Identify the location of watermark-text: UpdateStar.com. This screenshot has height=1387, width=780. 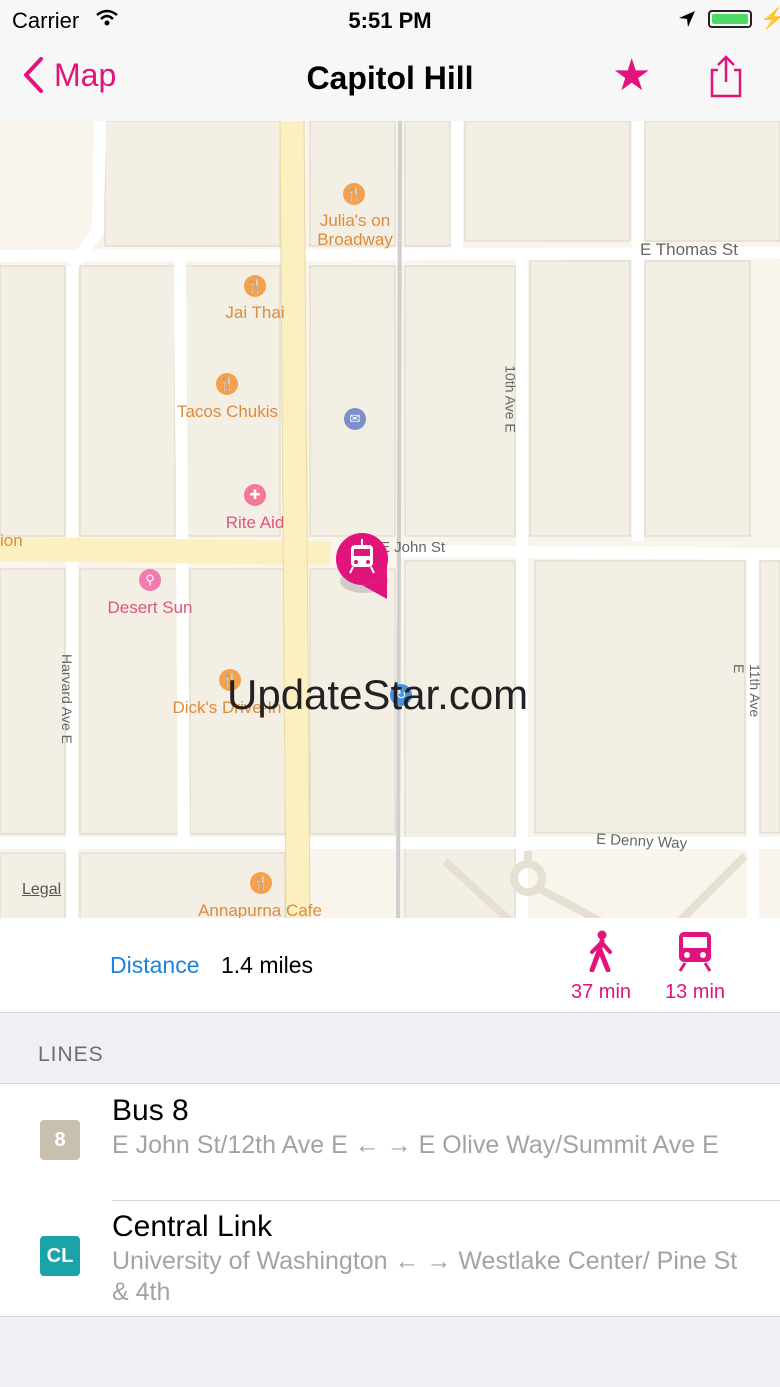
(378, 694).